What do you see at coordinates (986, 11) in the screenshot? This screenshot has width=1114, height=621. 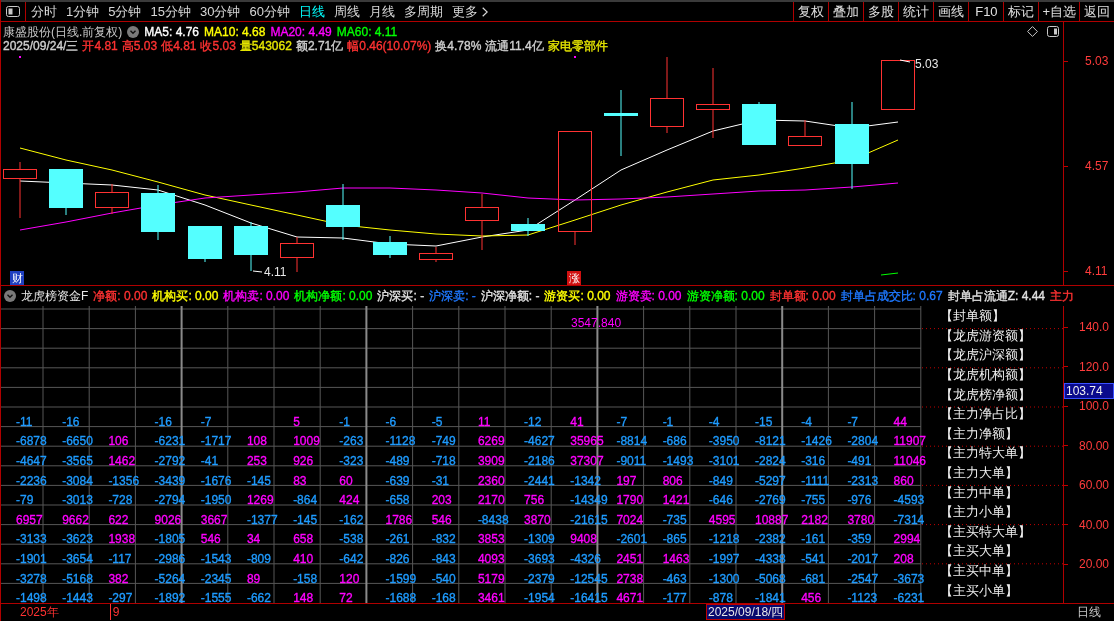 I see `toolbar-button: F10` at bounding box center [986, 11].